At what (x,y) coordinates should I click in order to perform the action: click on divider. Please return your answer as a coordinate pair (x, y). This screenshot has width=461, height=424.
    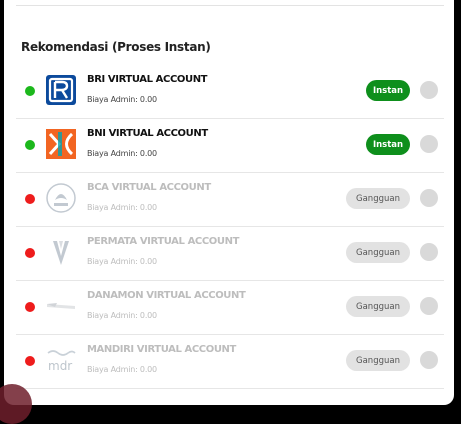
    Looking at the image, I should click on (230, 5).